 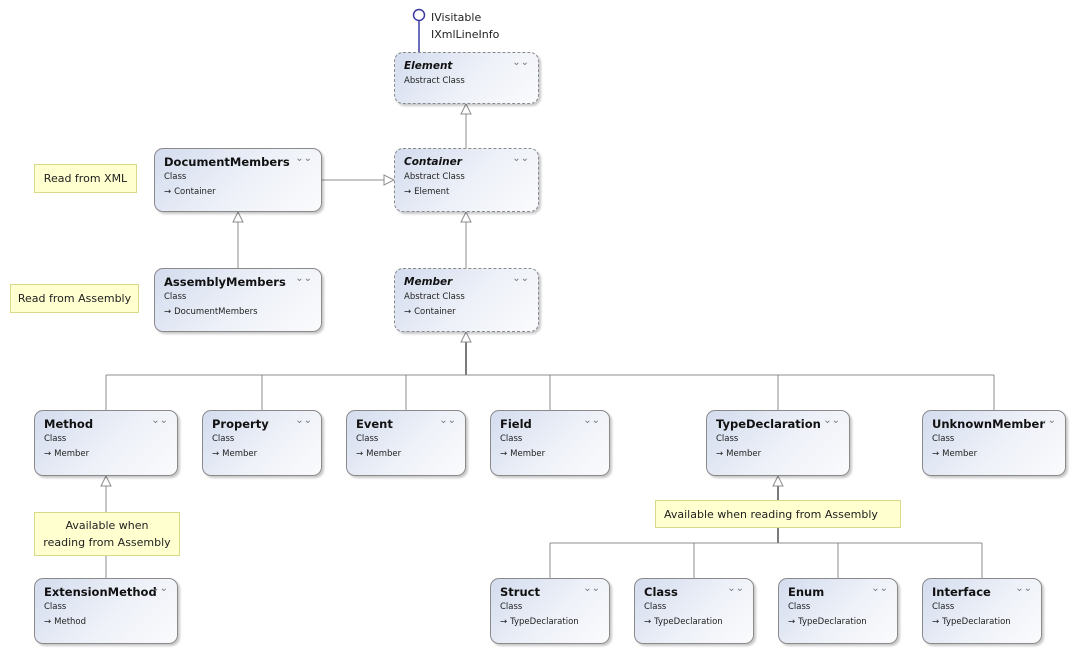 I want to click on base-class-name: Method, so click(x=70, y=622).